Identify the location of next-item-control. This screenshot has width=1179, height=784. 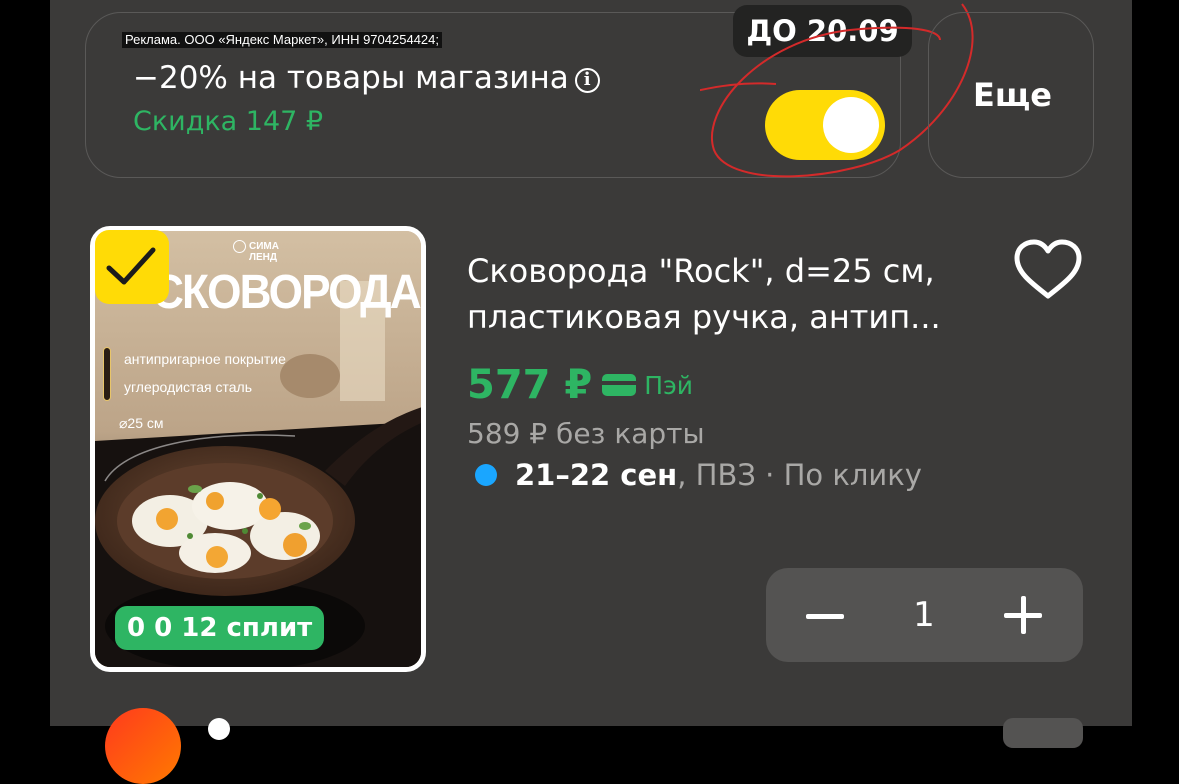
(1043, 733).